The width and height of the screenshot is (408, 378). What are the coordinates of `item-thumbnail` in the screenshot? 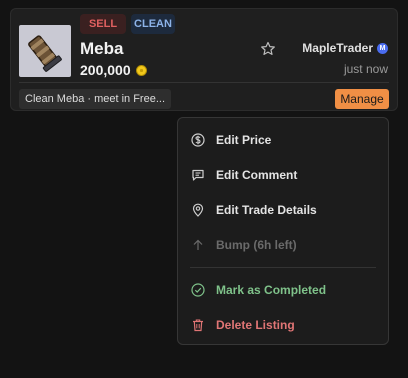 It's located at (45, 51).